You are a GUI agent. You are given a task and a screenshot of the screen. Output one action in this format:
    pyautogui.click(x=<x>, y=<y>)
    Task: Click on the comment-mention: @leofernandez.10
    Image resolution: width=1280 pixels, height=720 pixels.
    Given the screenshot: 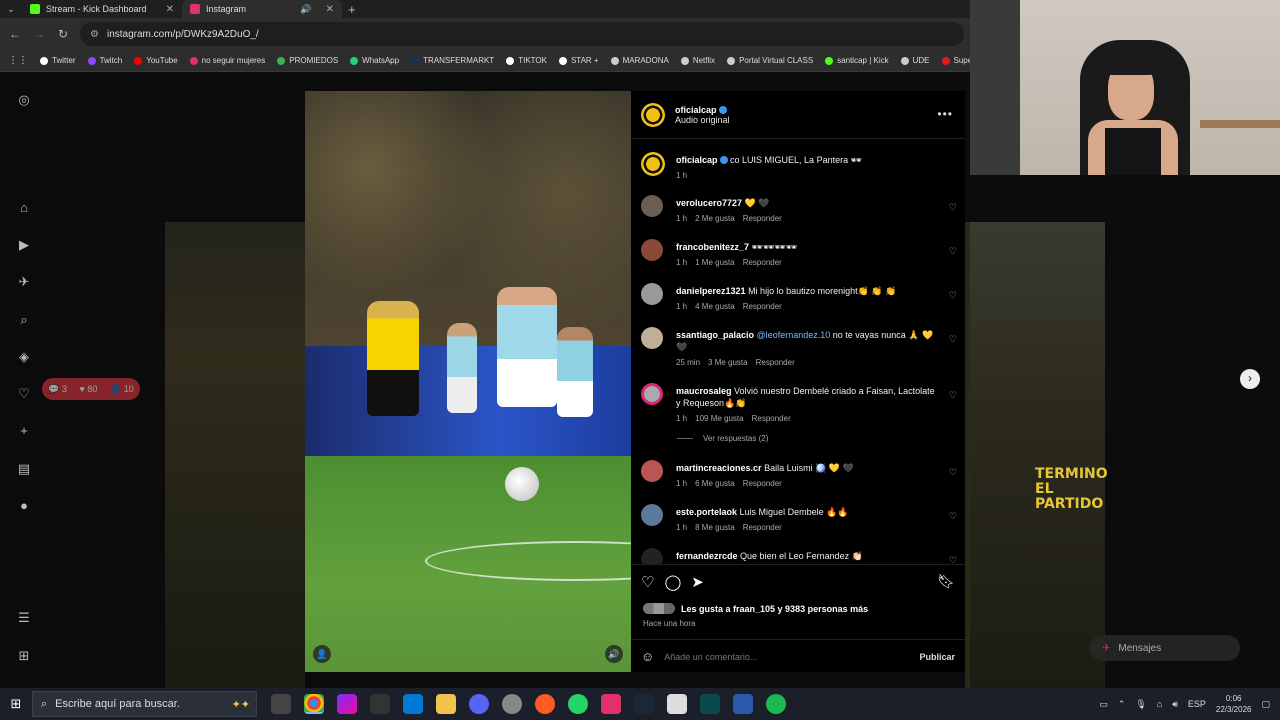 What is the action you would take?
    pyautogui.click(x=794, y=335)
    